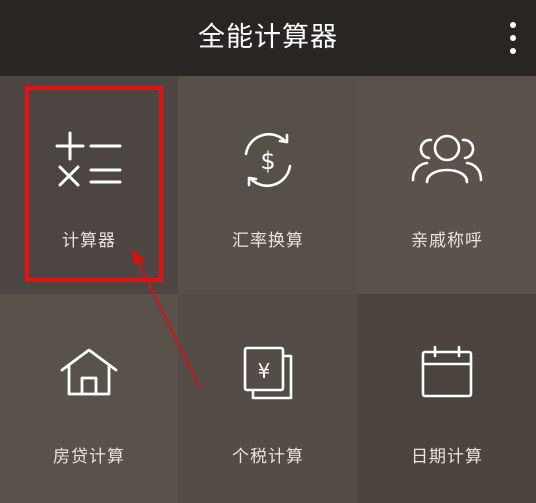 This screenshot has height=503, width=536. I want to click on tile-date: 日期计算, so click(447, 398).